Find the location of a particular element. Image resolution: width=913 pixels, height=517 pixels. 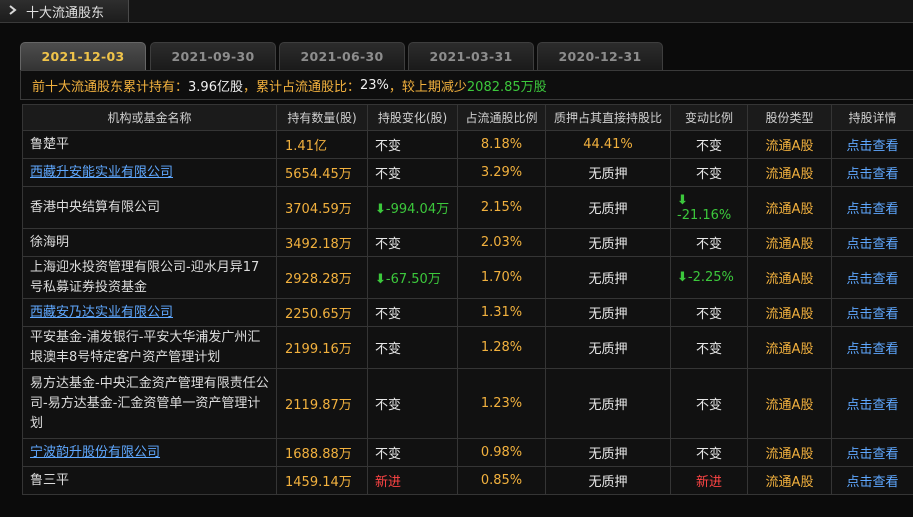

tab-2021-09-30: 2021-09-30 is located at coordinates (213, 56).